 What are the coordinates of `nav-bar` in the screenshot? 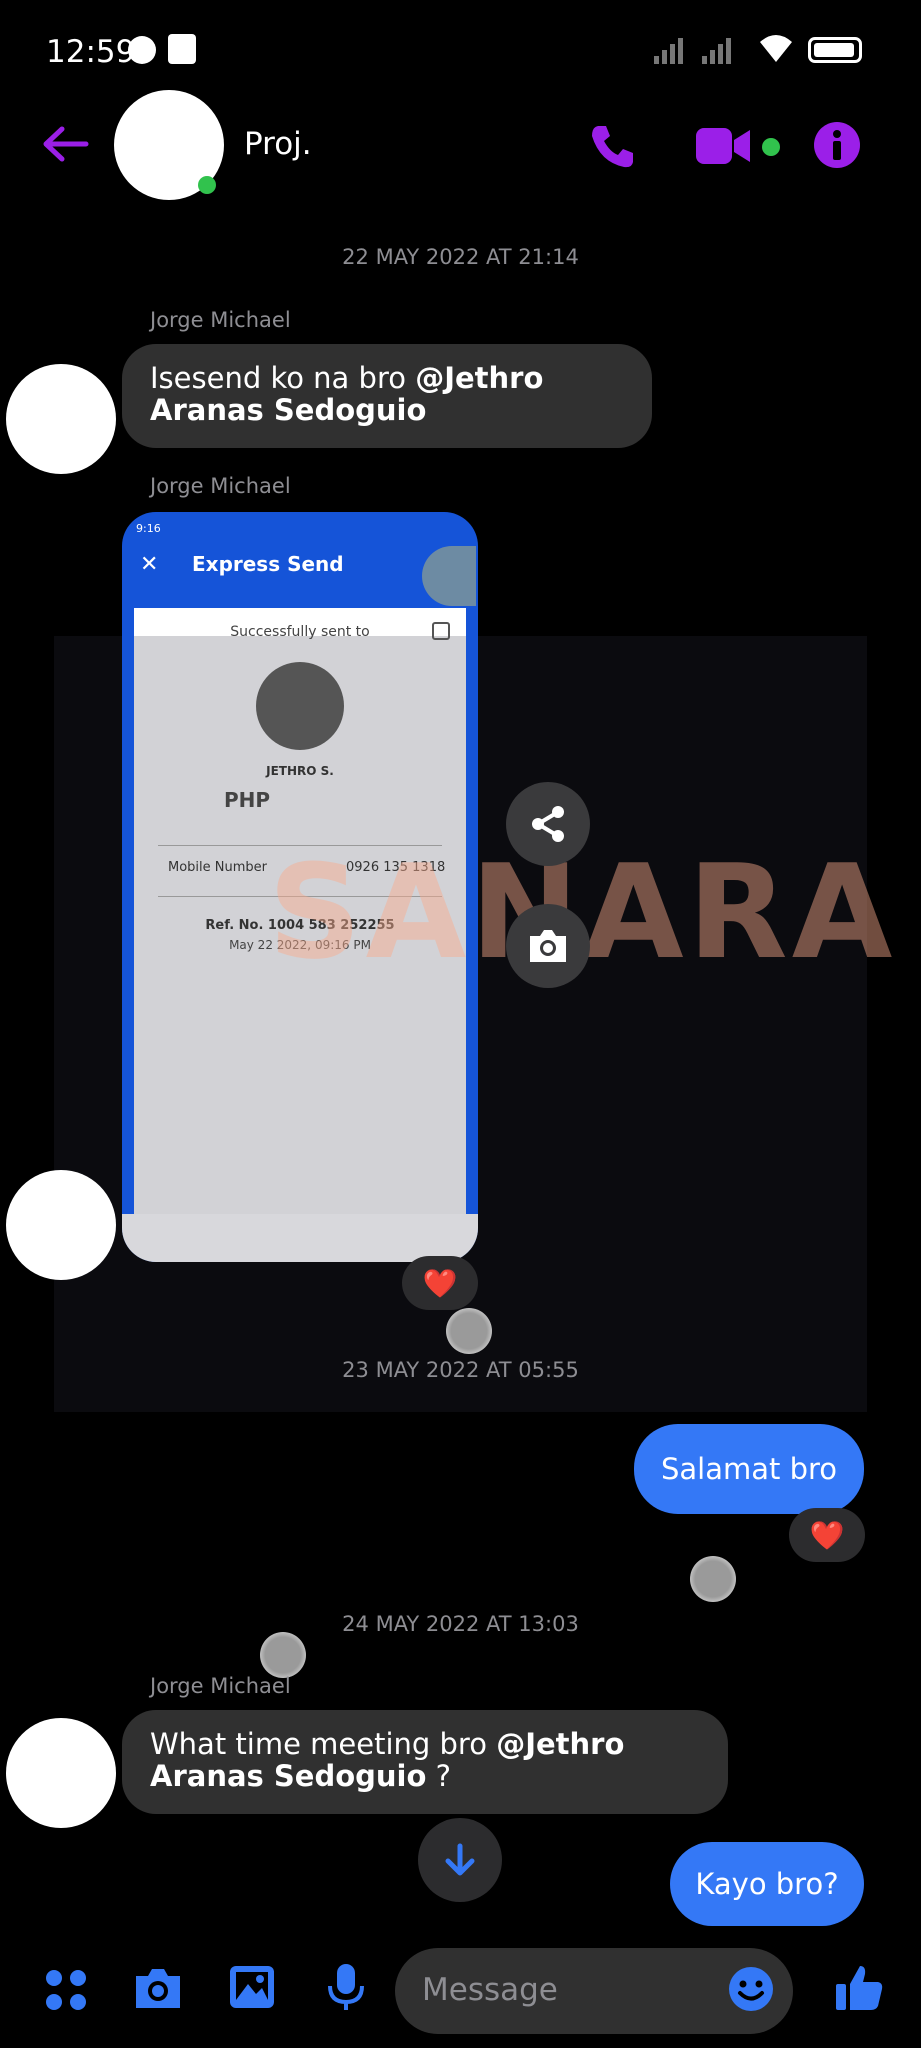 It's located at (300, 1238).